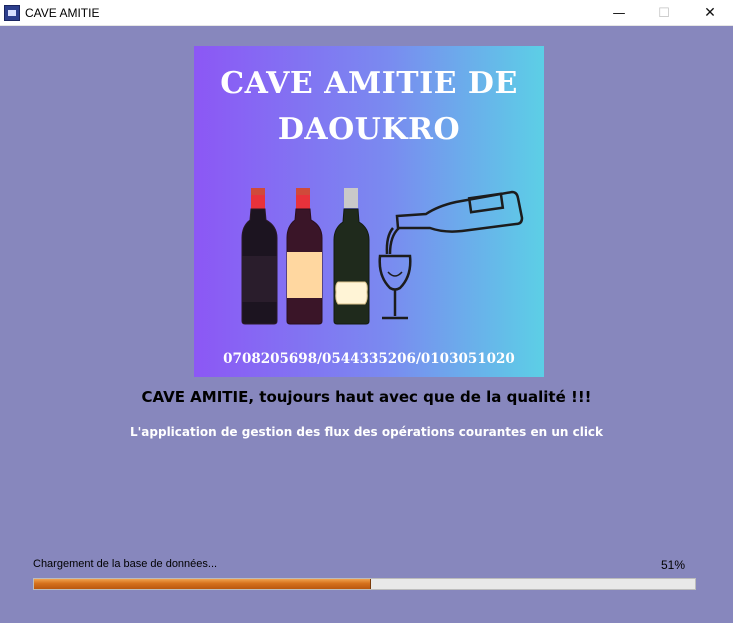 The height and width of the screenshot is (623, 733). Describe the element at coordinates (369, 359) in the screenshot. I see `logo-phone-numbers: 0708205698/0544335206/0103051020` at that location.